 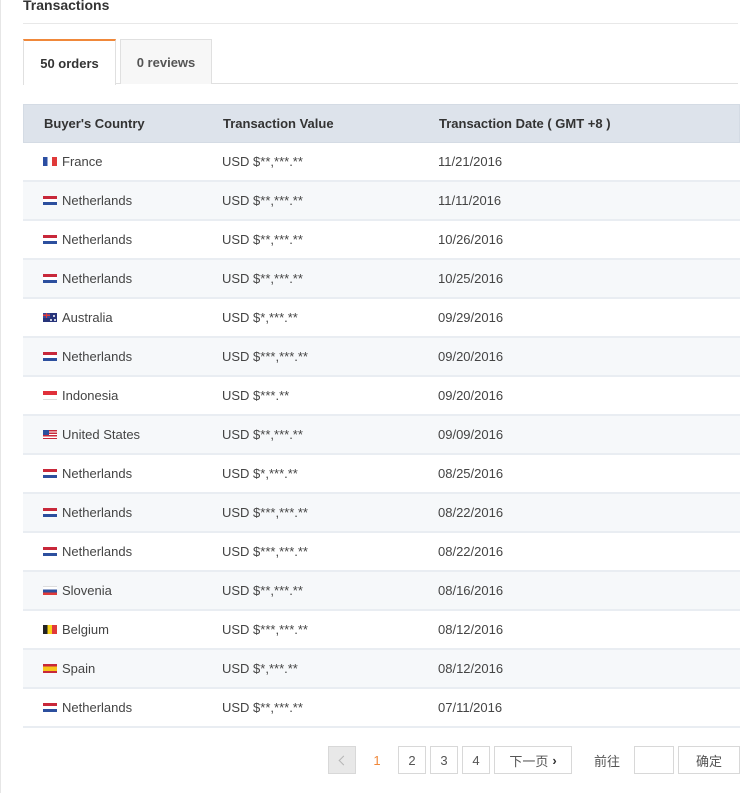 What do you see at coordinates (122, 161) in the screenshot?
I see `cell-country: France` at bounding box center [122, 161].